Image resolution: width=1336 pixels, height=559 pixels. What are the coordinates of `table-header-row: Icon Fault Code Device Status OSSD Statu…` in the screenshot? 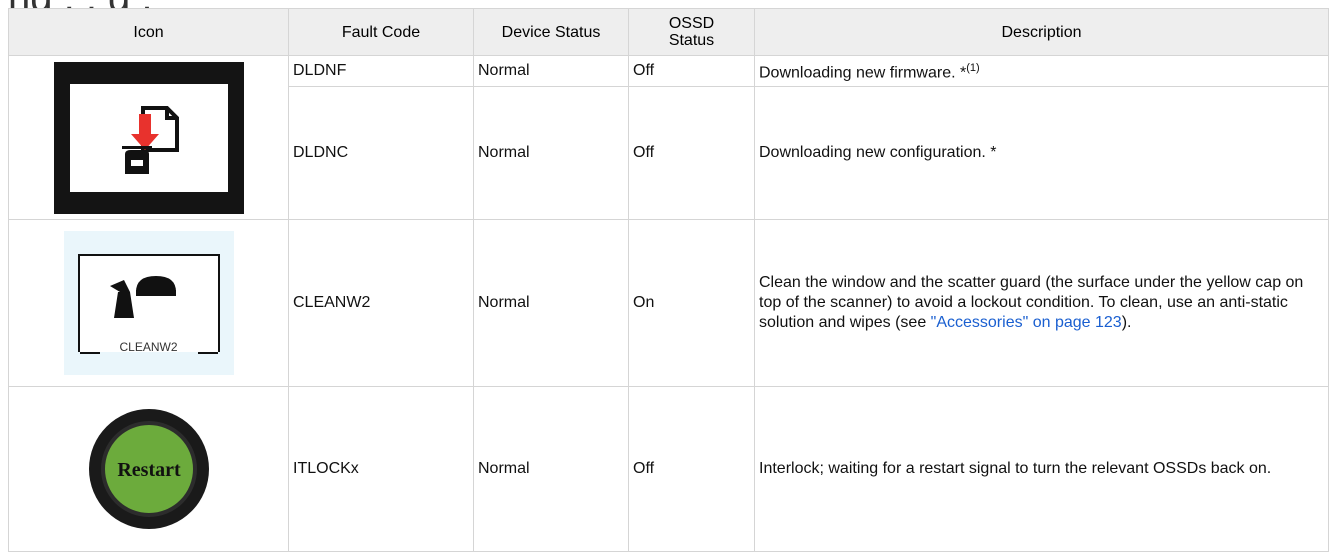 It's located at (668, 32).